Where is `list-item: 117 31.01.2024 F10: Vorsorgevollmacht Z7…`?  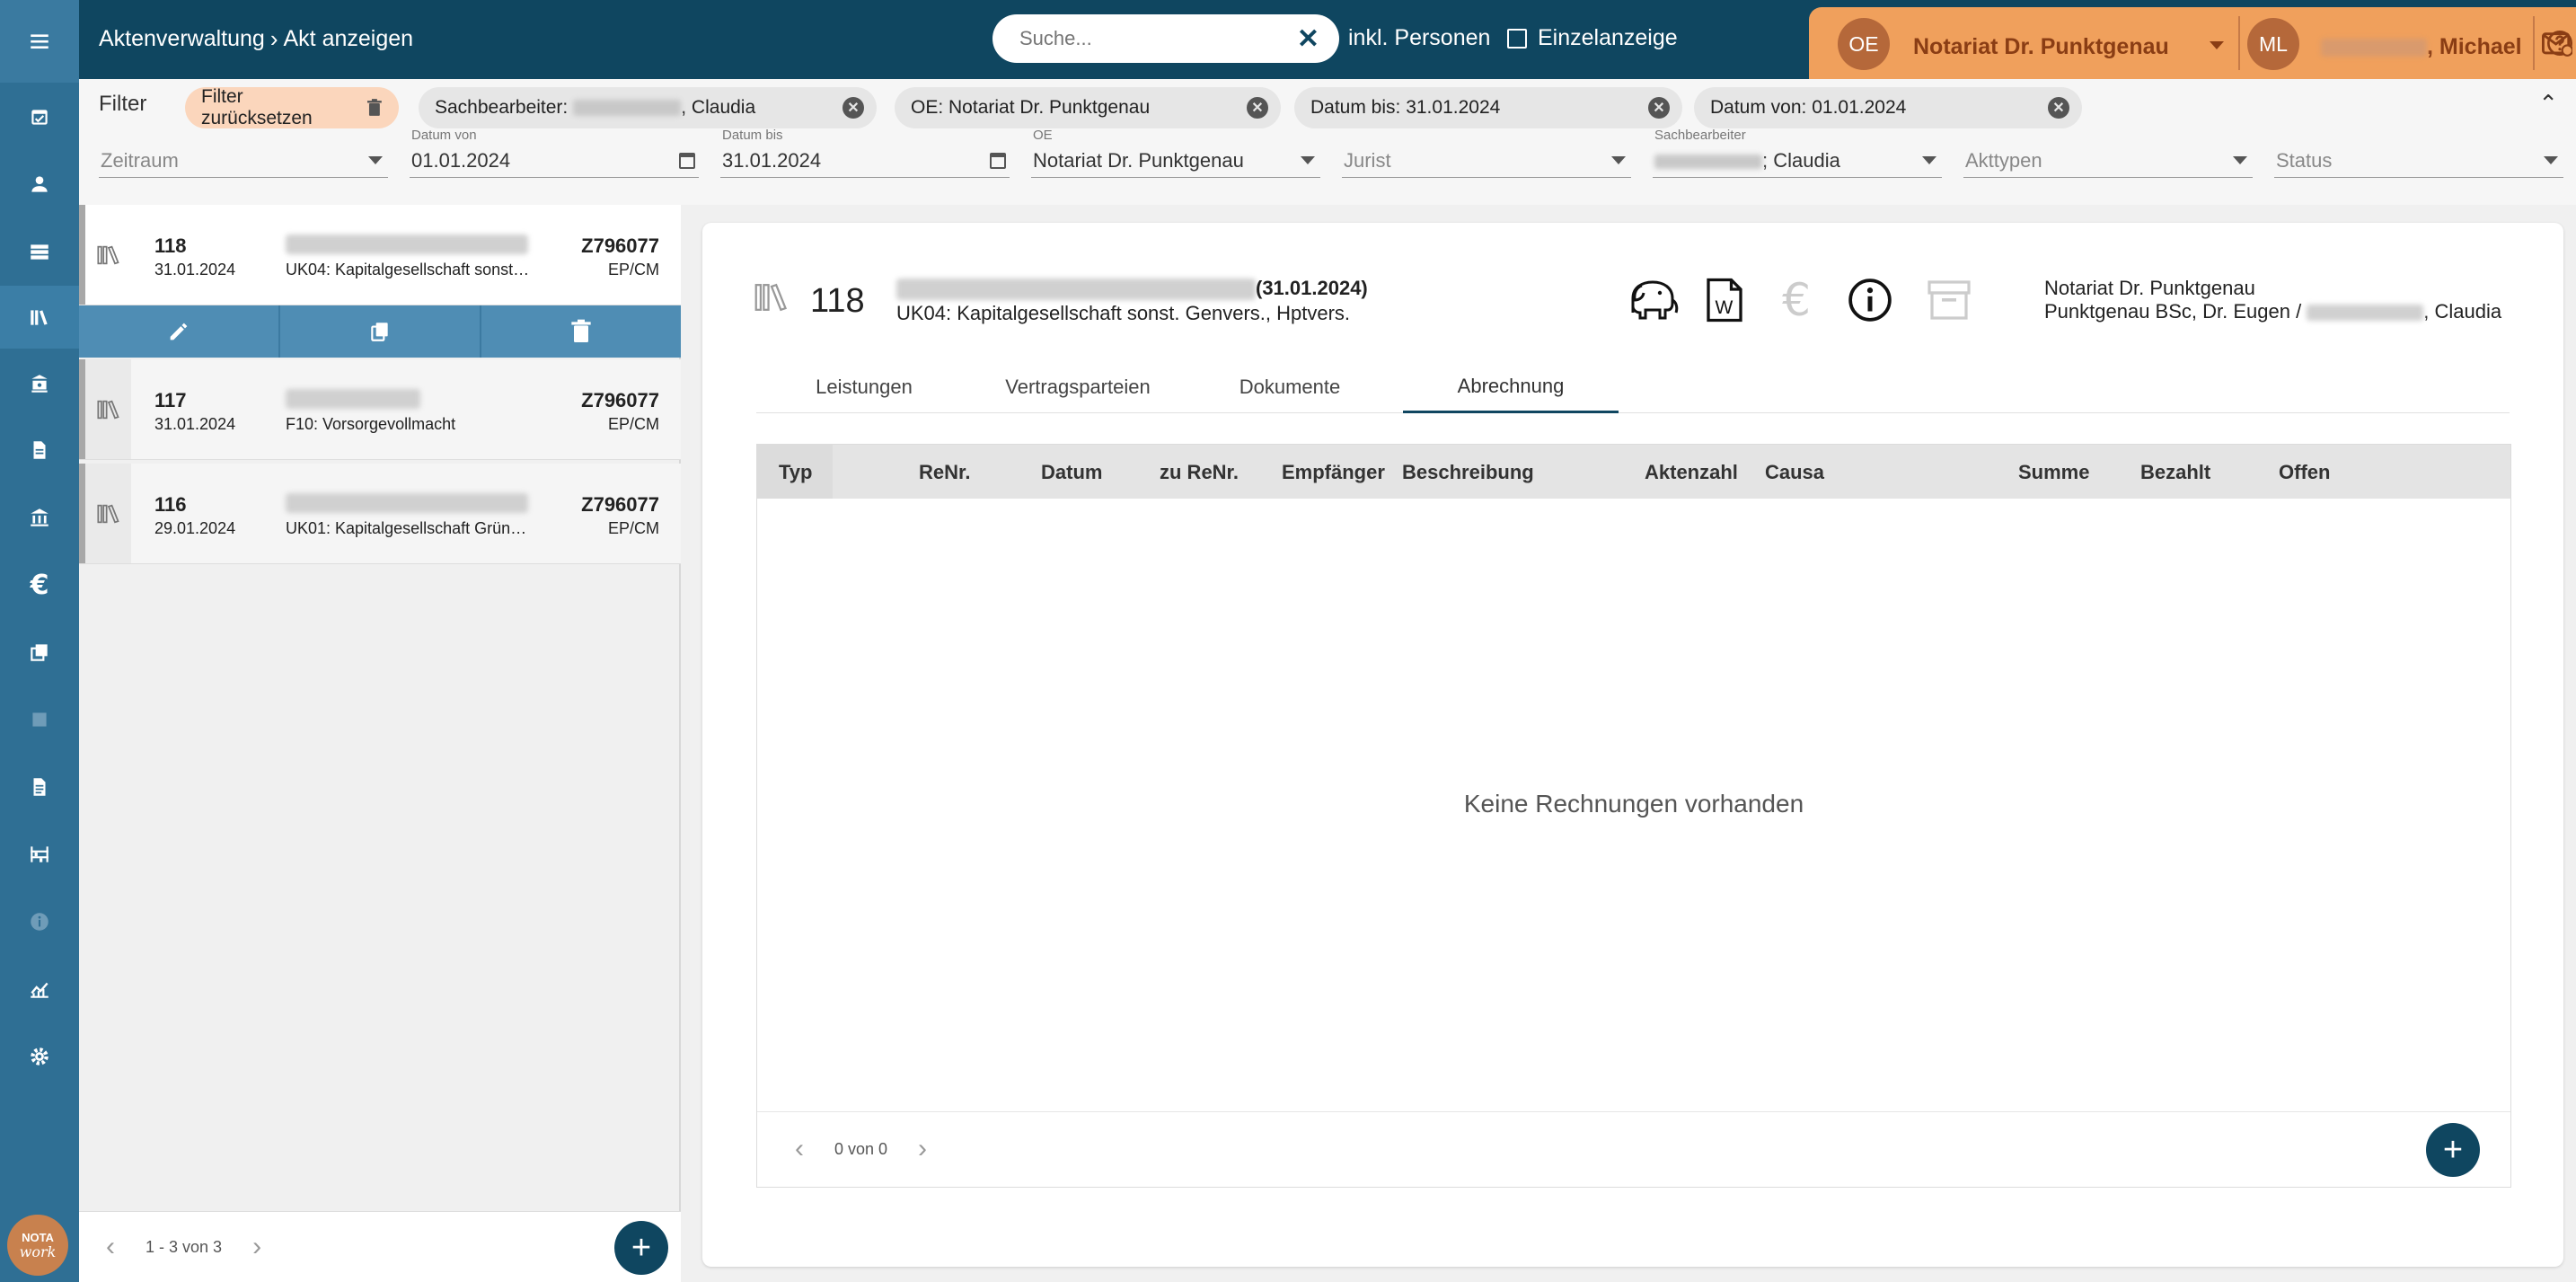
list-item: 117 31.01.2024 F10: Vorsorgevollmacht Z7… is located at coordinates (380, 409).